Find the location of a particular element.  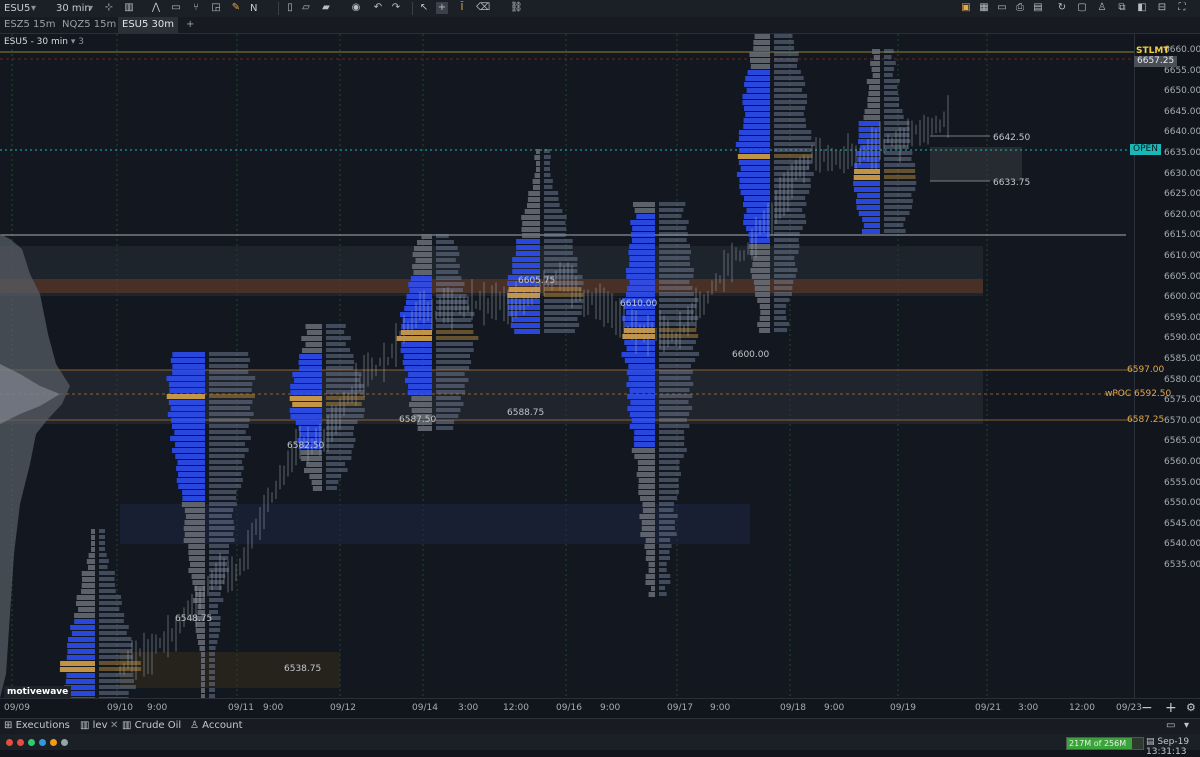

refresh-icon: ↻ is located at coordinates (1062, 8).